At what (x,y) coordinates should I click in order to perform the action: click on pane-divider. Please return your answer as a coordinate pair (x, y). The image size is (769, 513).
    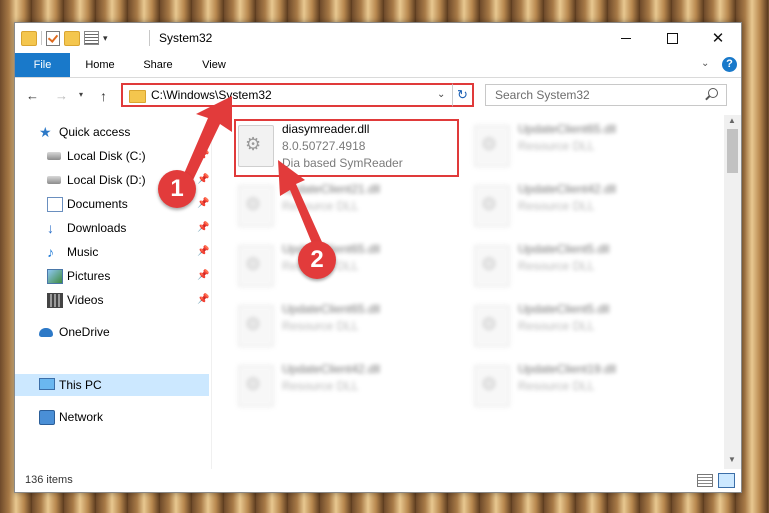
    Looking at the image, I should click on (211, 292).